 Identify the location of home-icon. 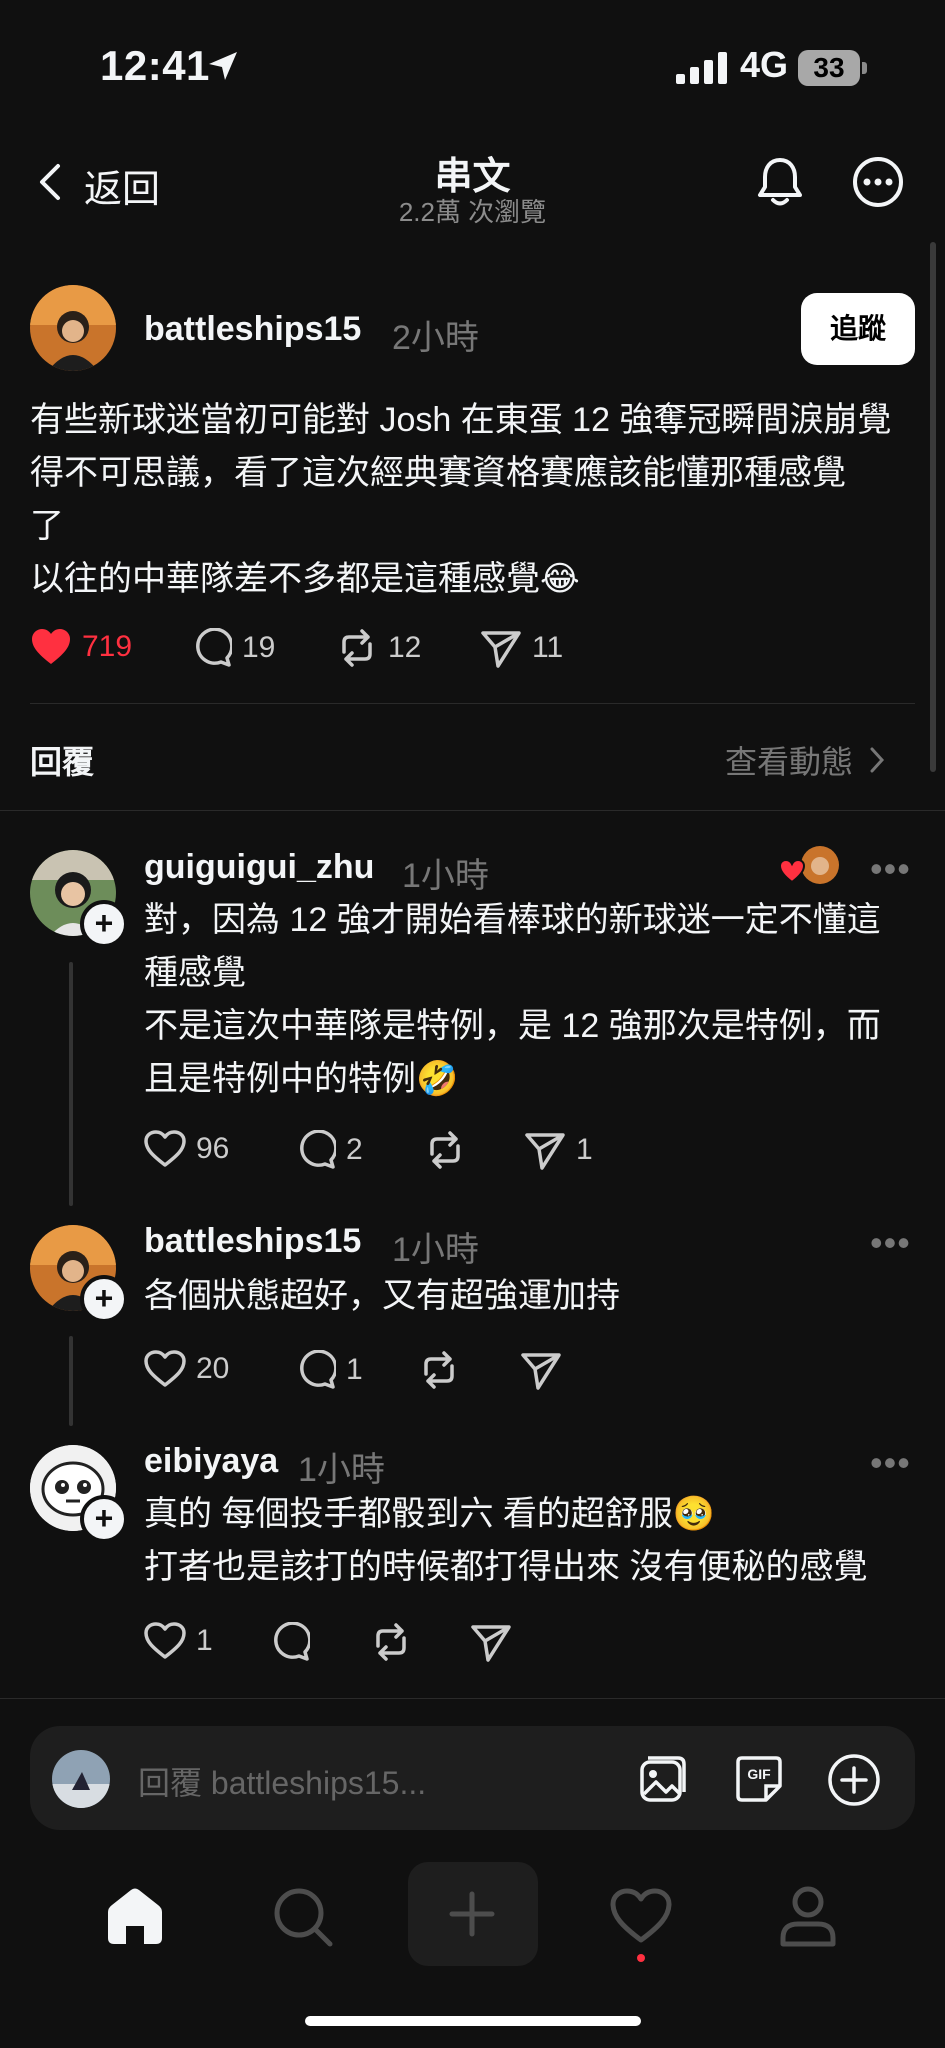
(135, 1916).